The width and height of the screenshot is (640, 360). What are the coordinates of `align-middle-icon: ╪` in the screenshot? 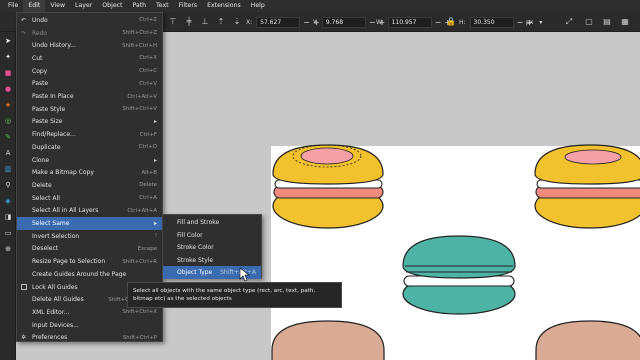 It's located at (189, 22).